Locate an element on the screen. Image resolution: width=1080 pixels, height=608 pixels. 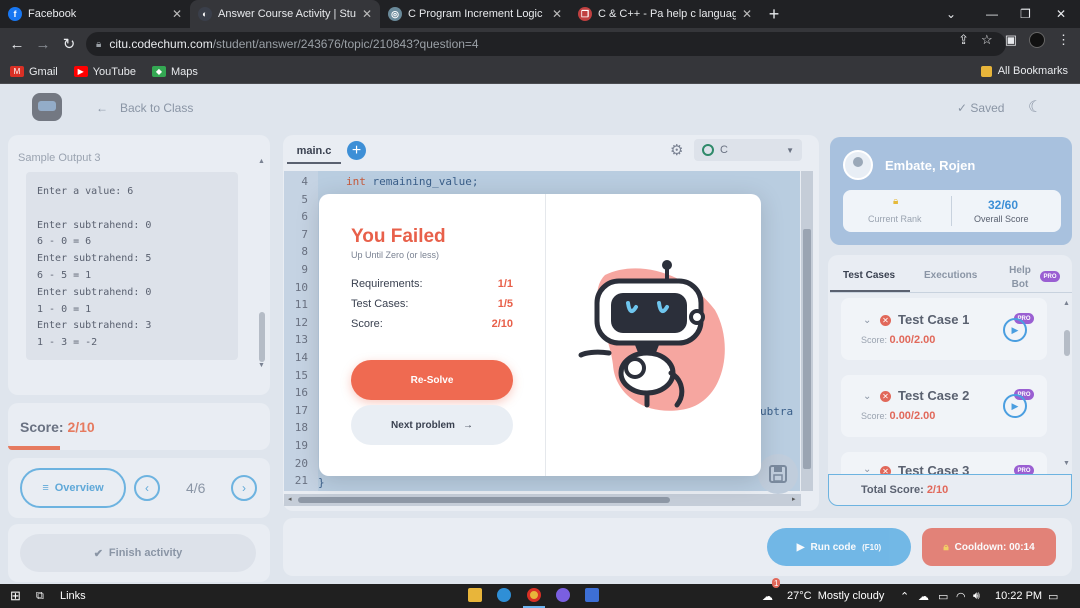
taskbar-search-label: Links is located at coordinates (73, 596).